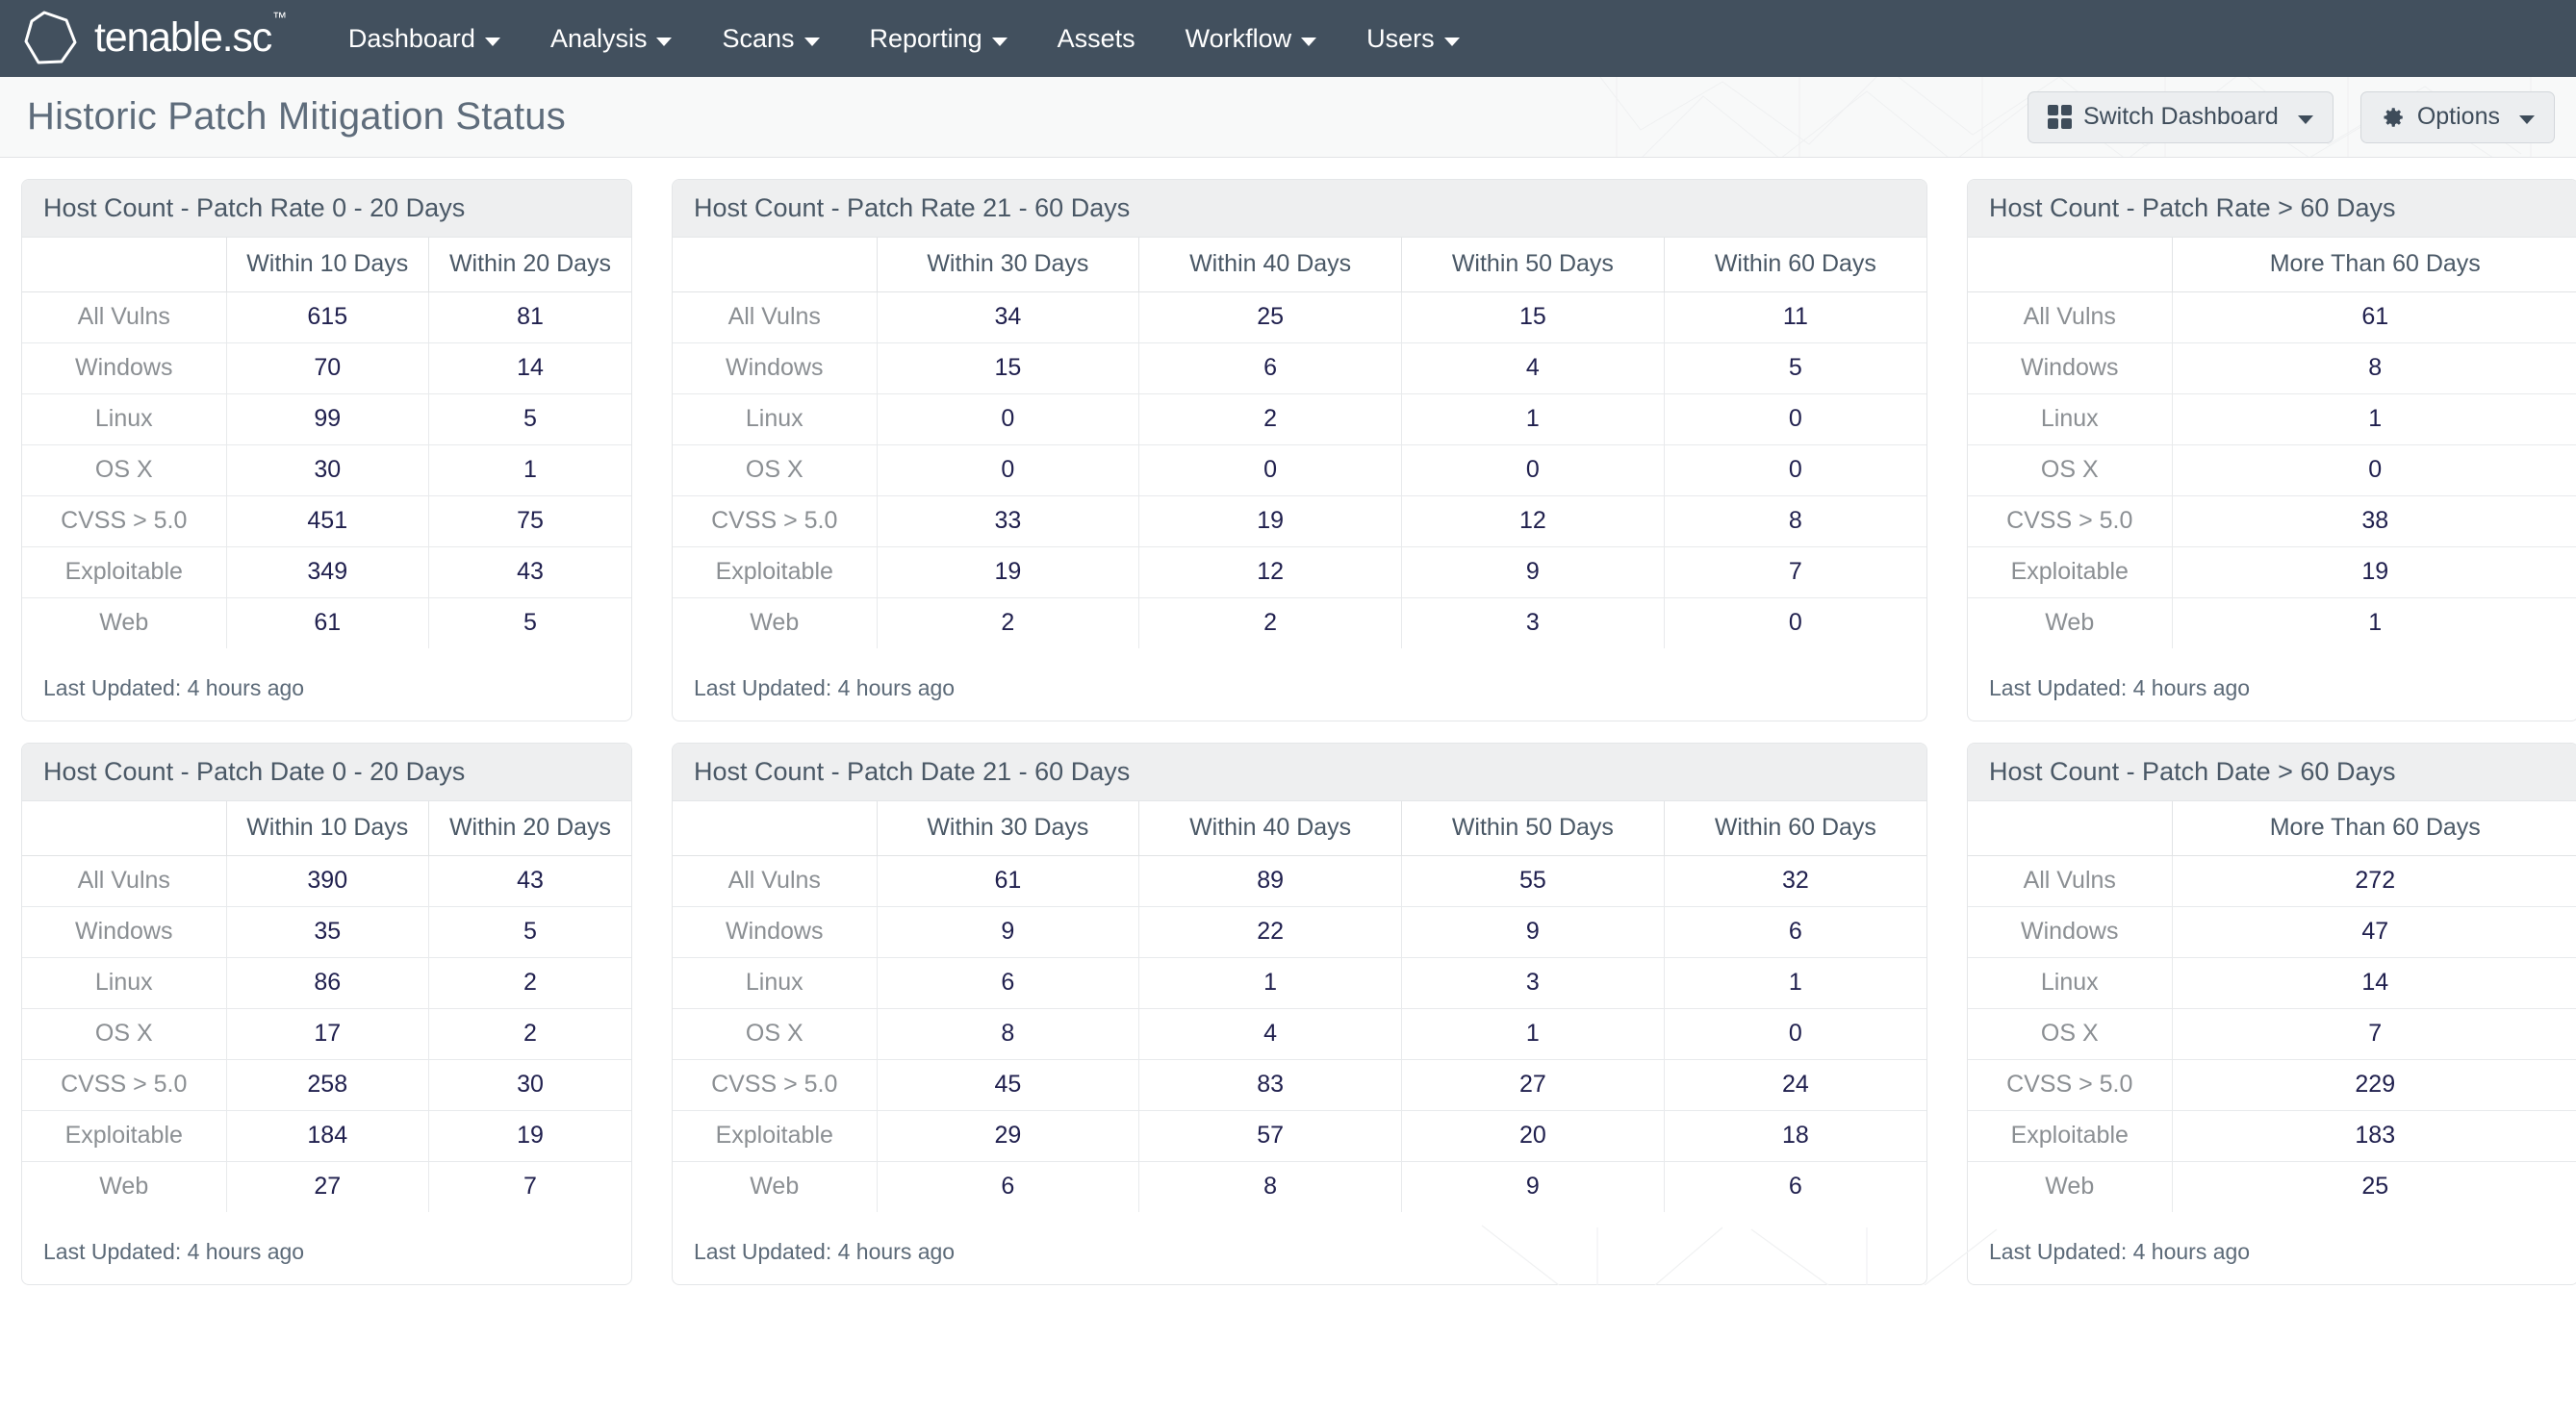 The width and height of the screenshot is (2576, 1416). Describe the element at coordinates (1007, 316) in the screenshot. I see `cell-value: 34` at that location.